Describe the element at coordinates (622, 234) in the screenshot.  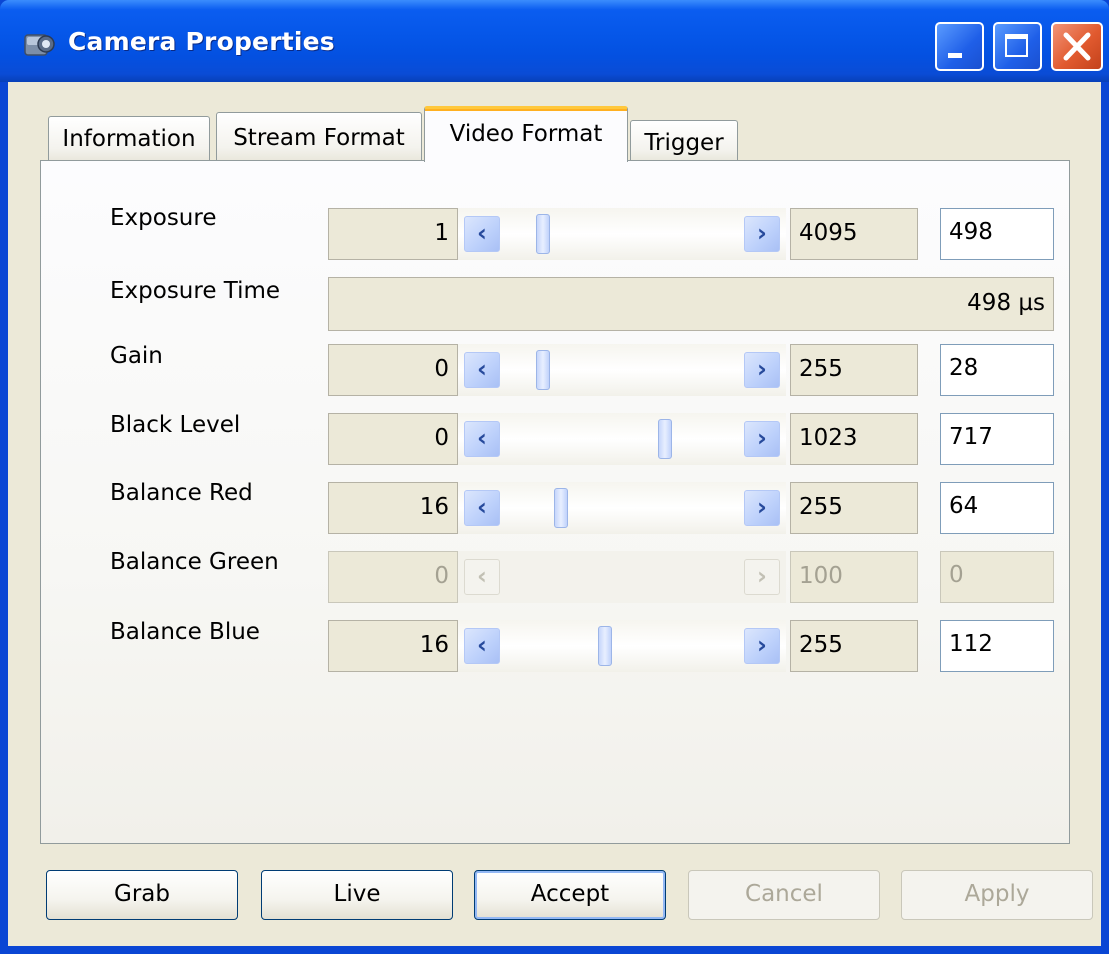
I see `exposure-slider: ‹ ›` at that location.